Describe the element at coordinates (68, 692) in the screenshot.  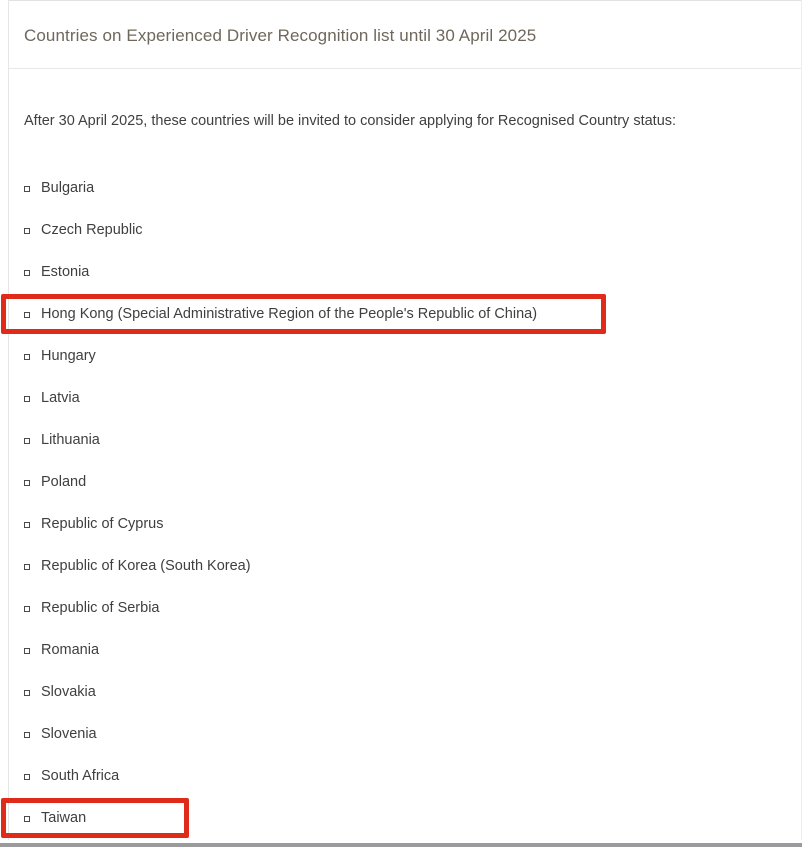
I see `country-name: Slovakia` at that location.